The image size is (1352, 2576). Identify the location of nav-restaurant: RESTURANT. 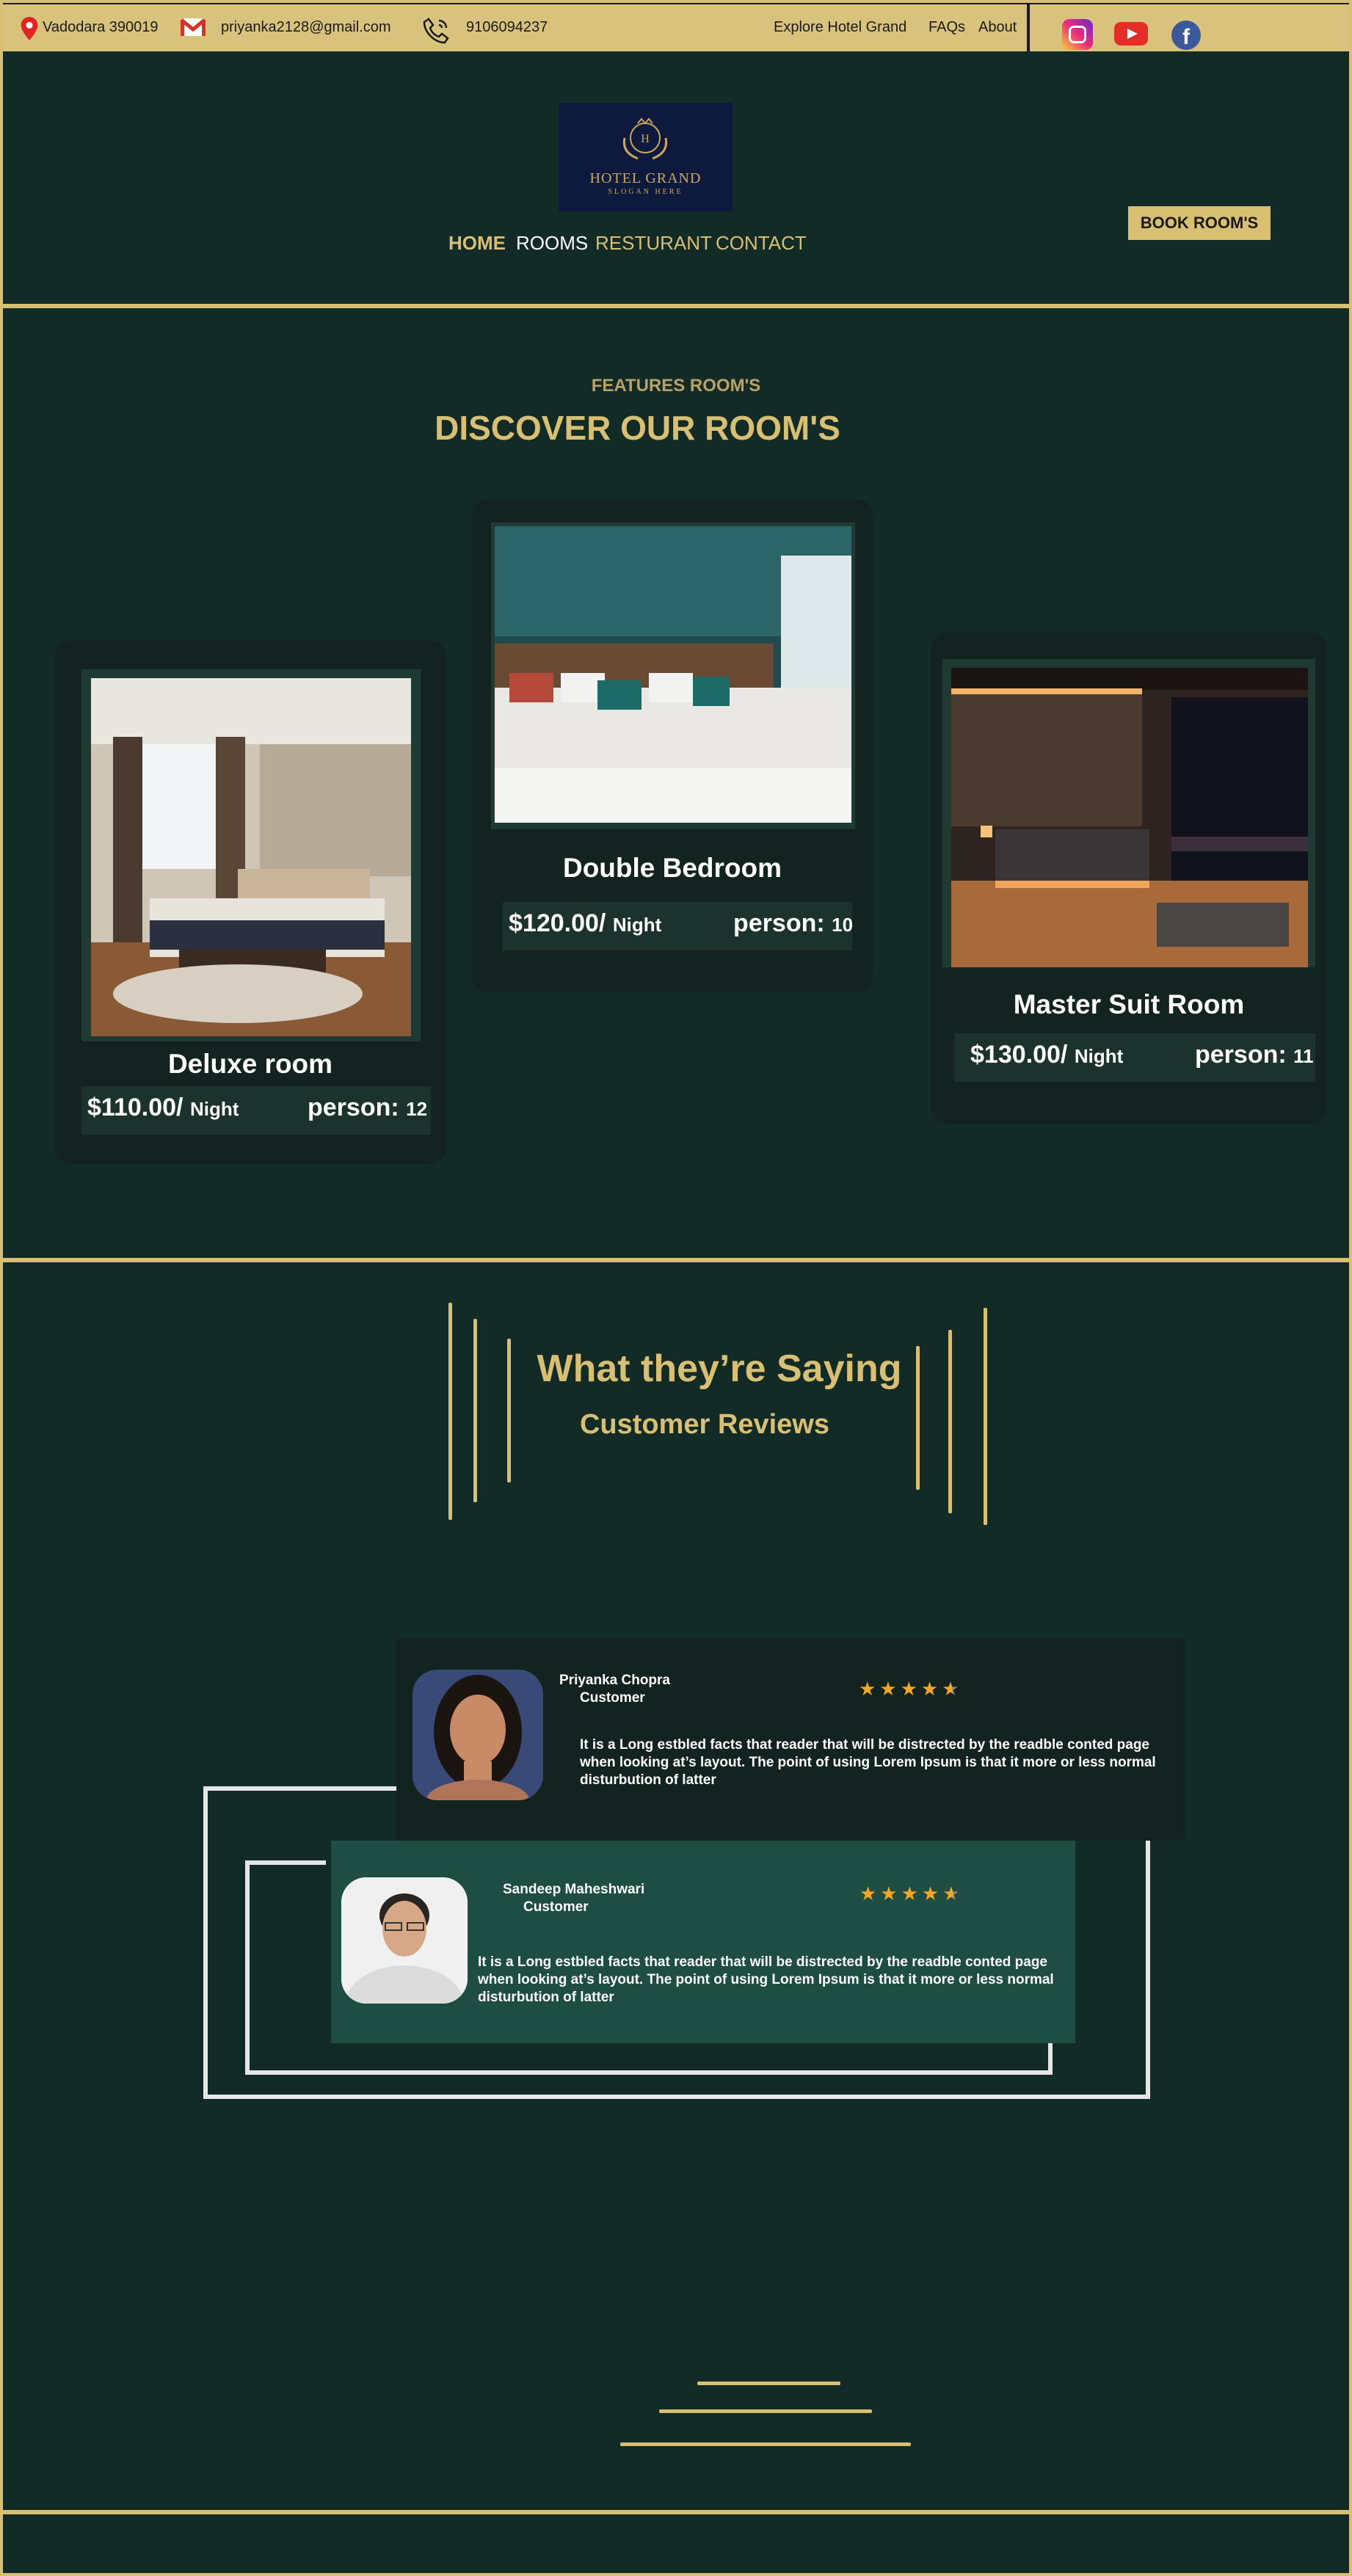
(653, 243).